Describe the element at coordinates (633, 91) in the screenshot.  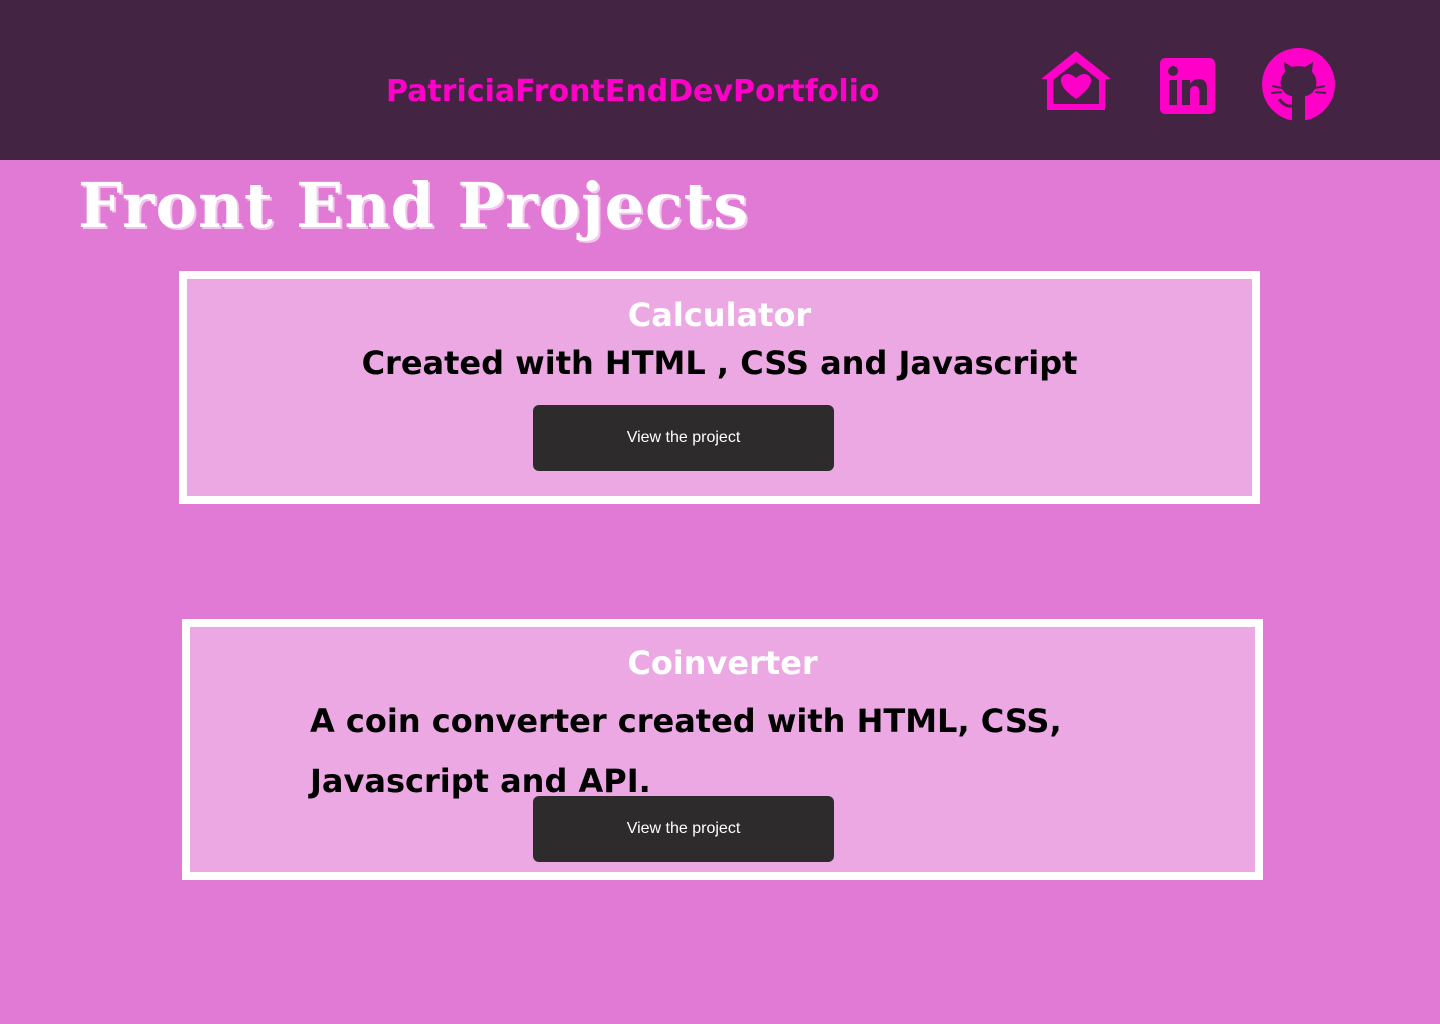
I see `site-title: PatriciaFrontEndDevPortfolio` at that location.